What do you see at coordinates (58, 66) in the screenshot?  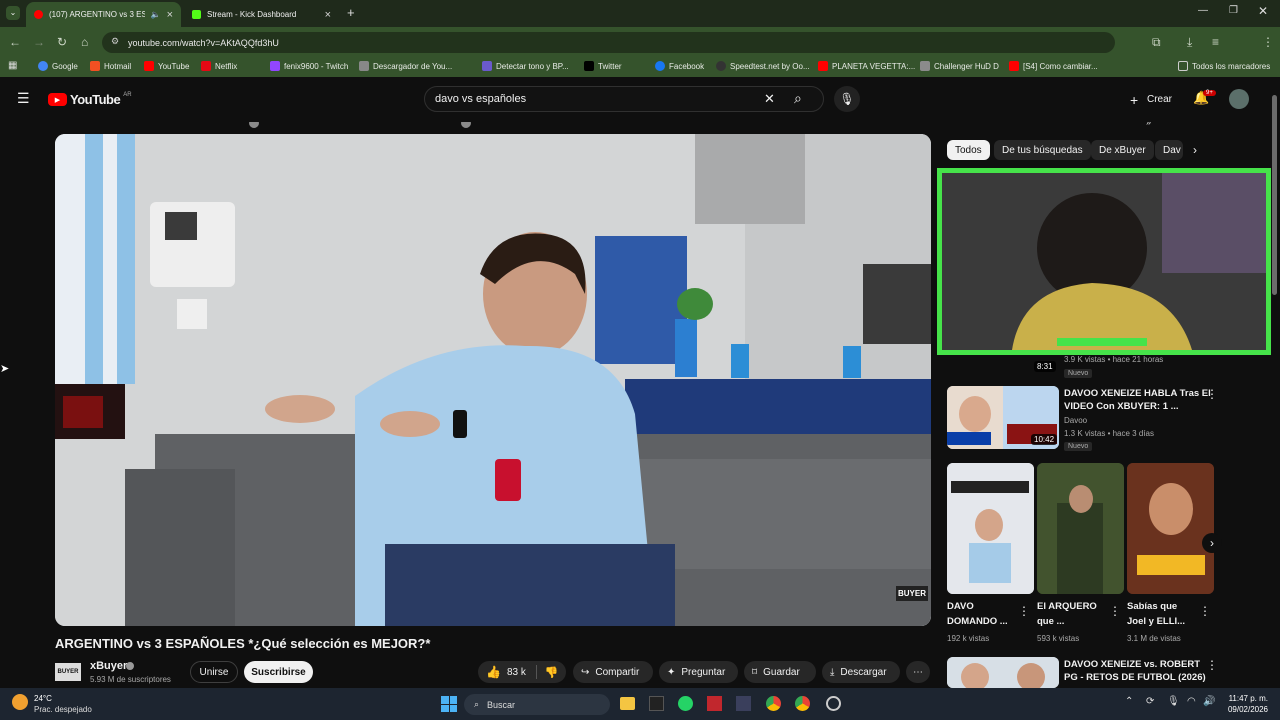 I see `bookmark-item: Google` at bounding box center [58, 66].